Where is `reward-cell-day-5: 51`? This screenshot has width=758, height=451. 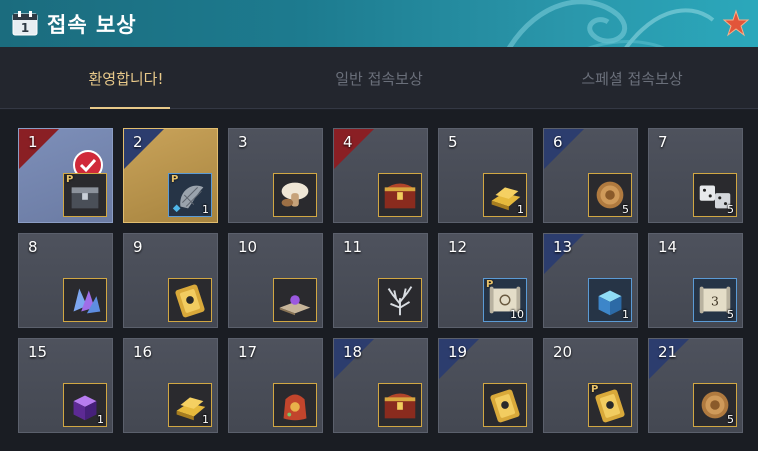 reward-cell-day-5: 51 is located at coordinates (485, 175).